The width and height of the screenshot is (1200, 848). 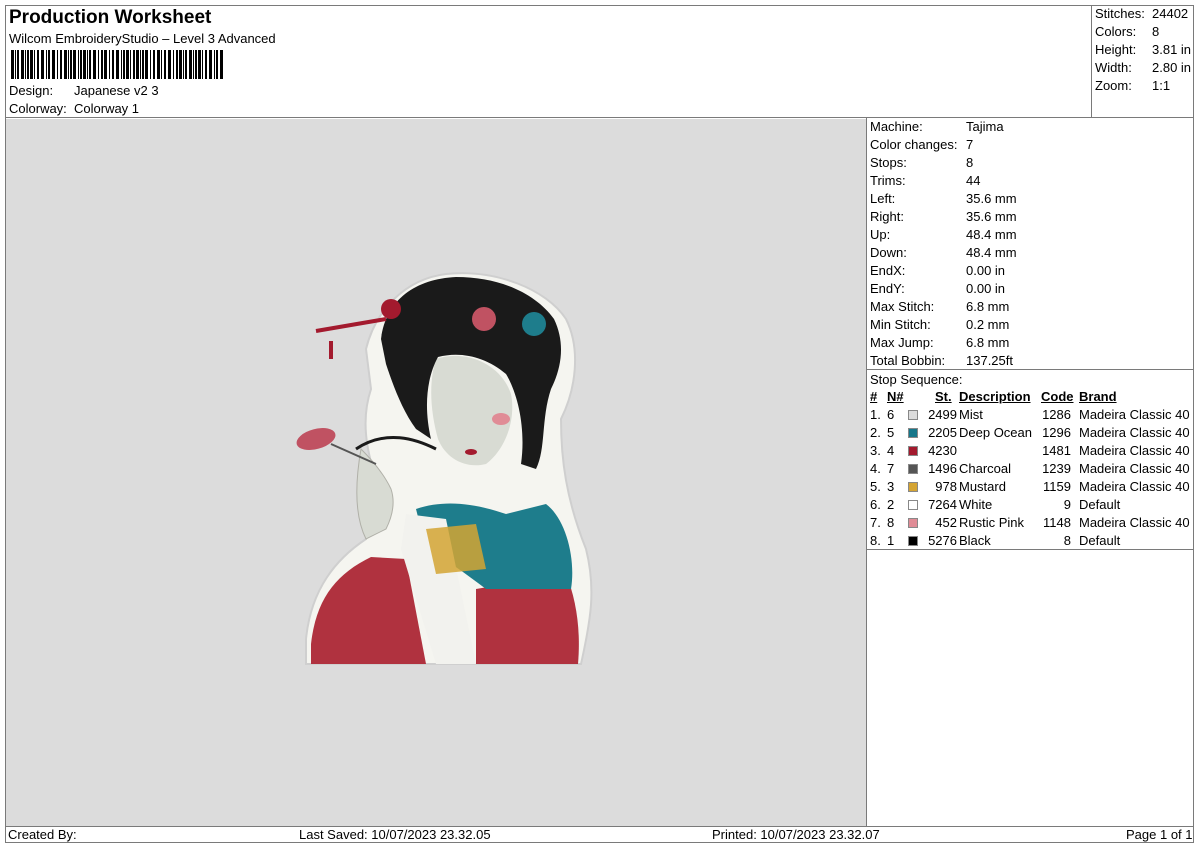 I want to click on col-n-header: N#, so click(x=895, y=396).